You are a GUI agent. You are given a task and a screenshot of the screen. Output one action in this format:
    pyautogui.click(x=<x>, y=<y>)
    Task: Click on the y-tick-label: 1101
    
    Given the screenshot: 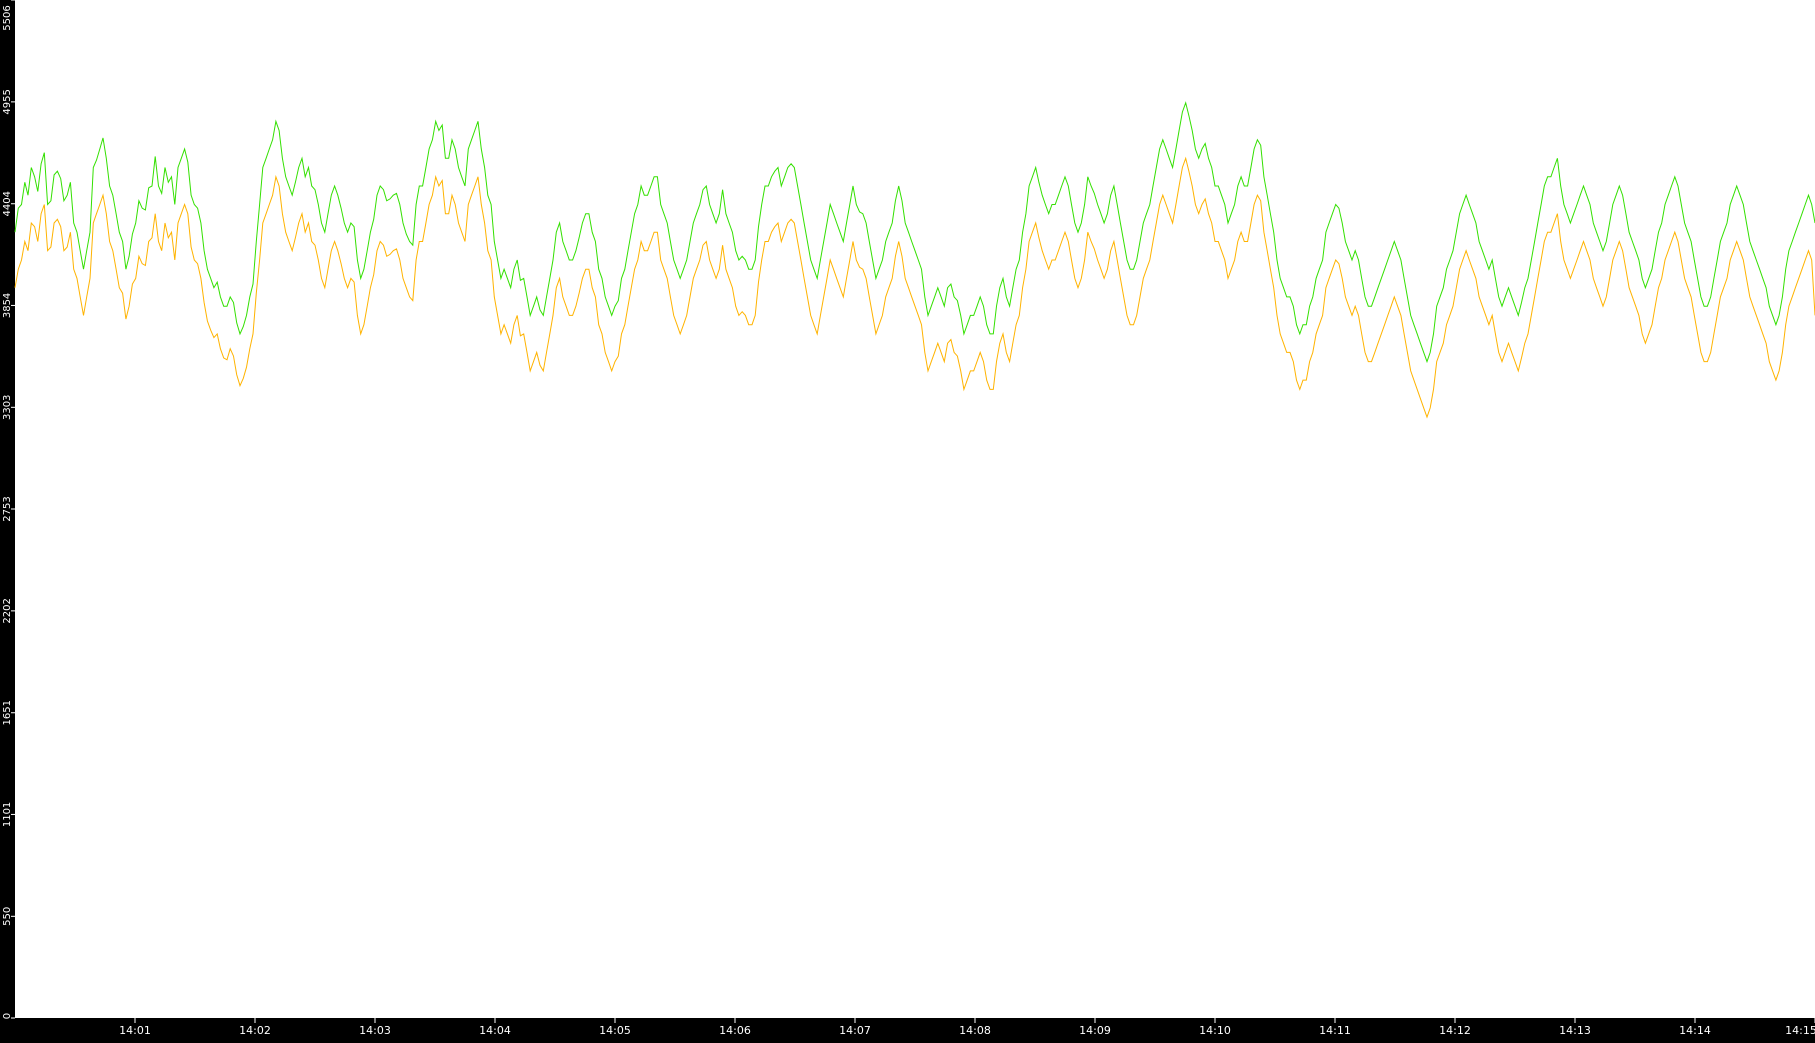 What is the action you would take?
    pyautogui.click(x=7, y=814)
    